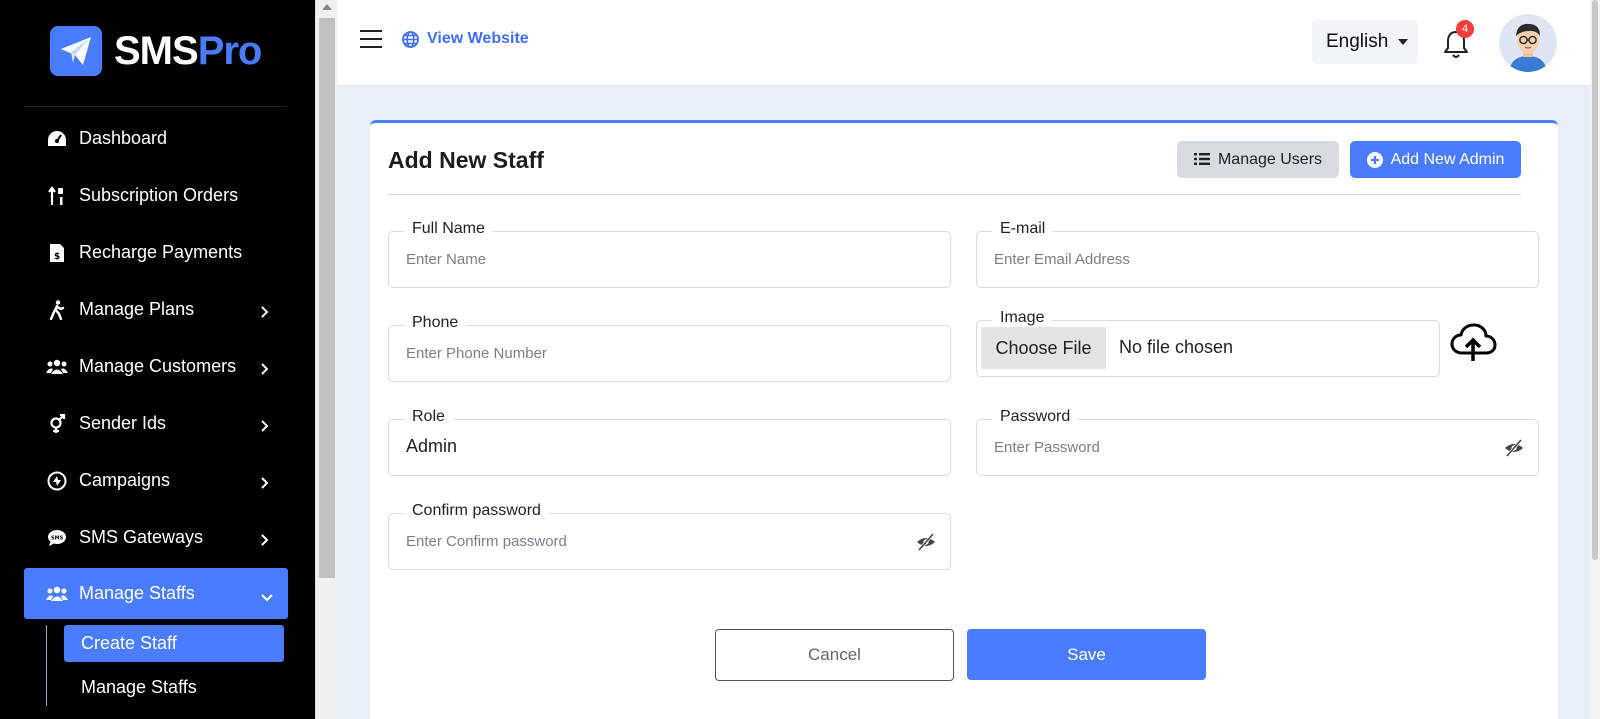 This screenshot has height=719, width=1600. What do you see at coordinates (174, 687) in the screenshot?
I see `sidebar-subitem-manage-staffs: Manage Staffs` at bounding box center [174, 687].